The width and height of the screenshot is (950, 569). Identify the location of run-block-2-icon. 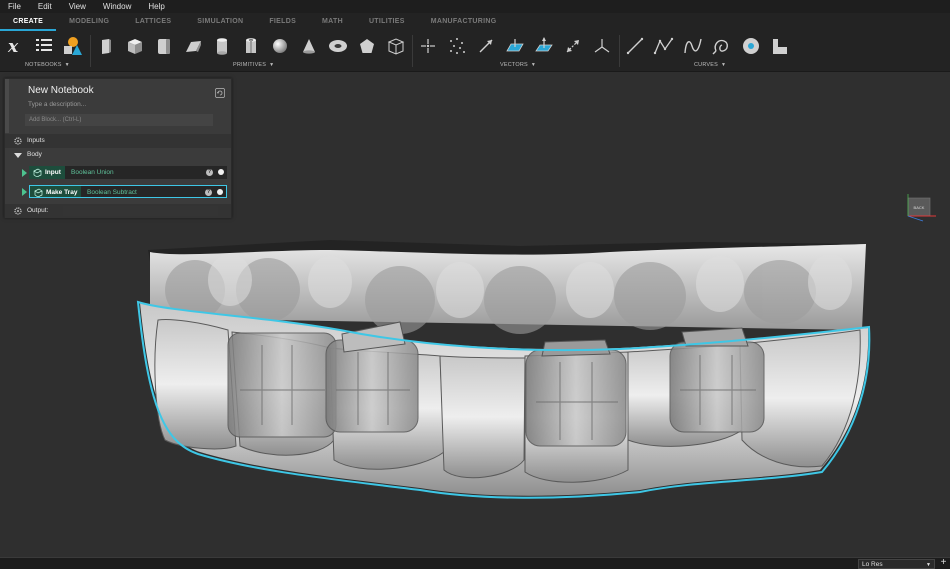
(24, 192).